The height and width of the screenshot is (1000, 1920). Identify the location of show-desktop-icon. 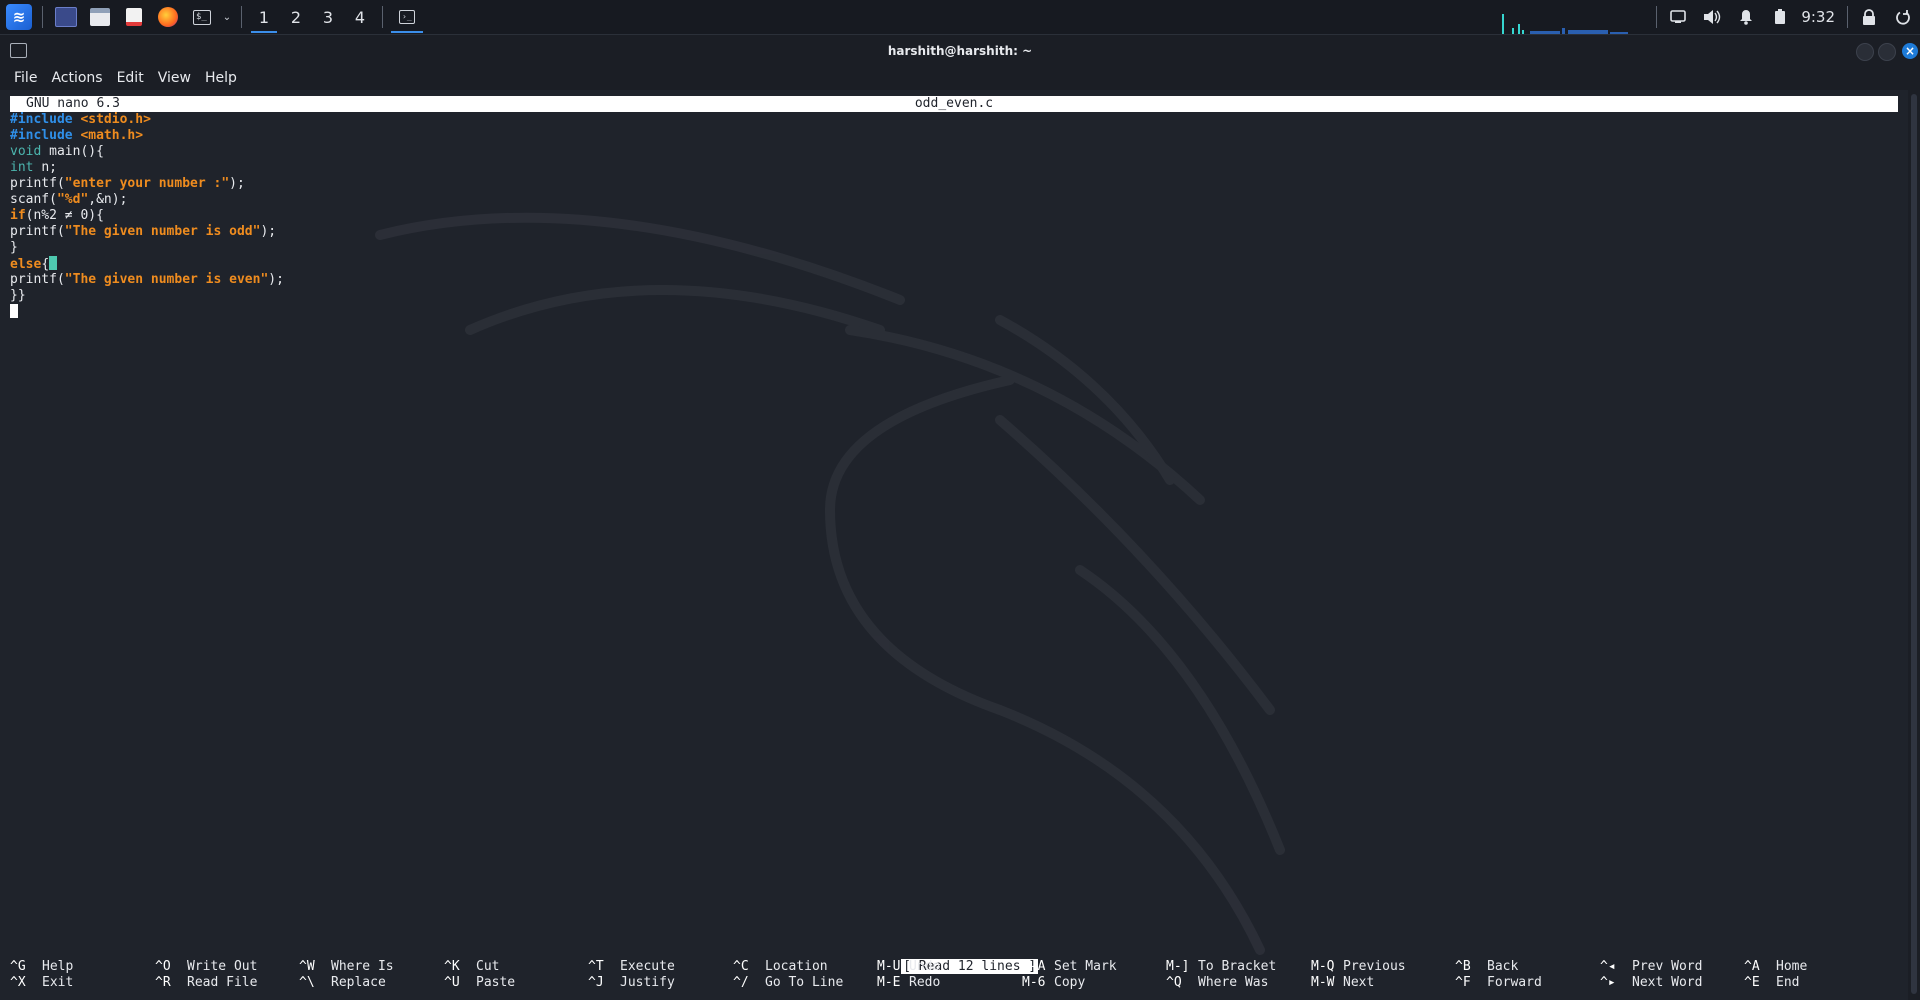
(66, 17).